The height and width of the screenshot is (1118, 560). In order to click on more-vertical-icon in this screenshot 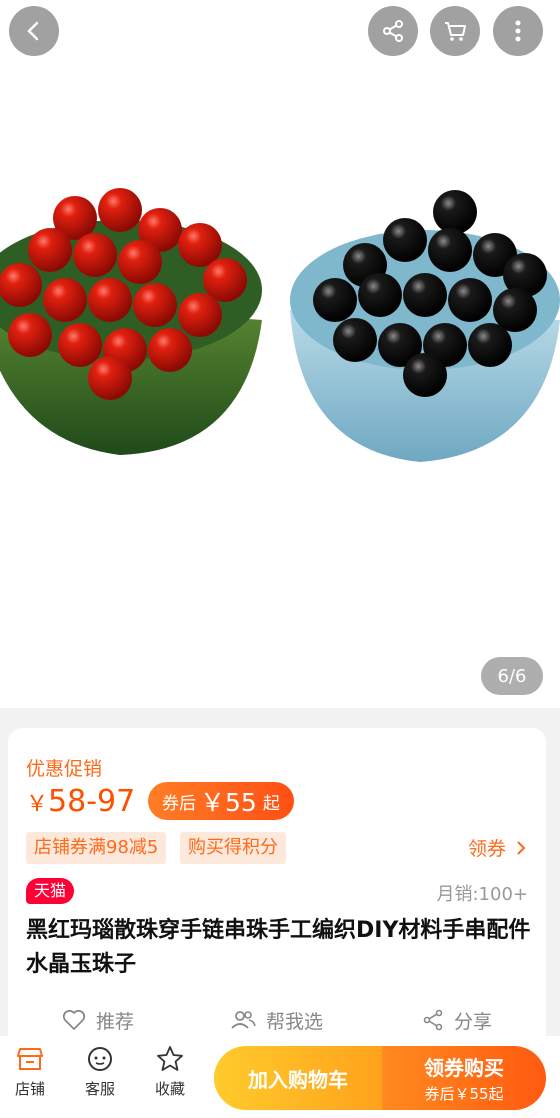, I will do `click(518, 31)`.